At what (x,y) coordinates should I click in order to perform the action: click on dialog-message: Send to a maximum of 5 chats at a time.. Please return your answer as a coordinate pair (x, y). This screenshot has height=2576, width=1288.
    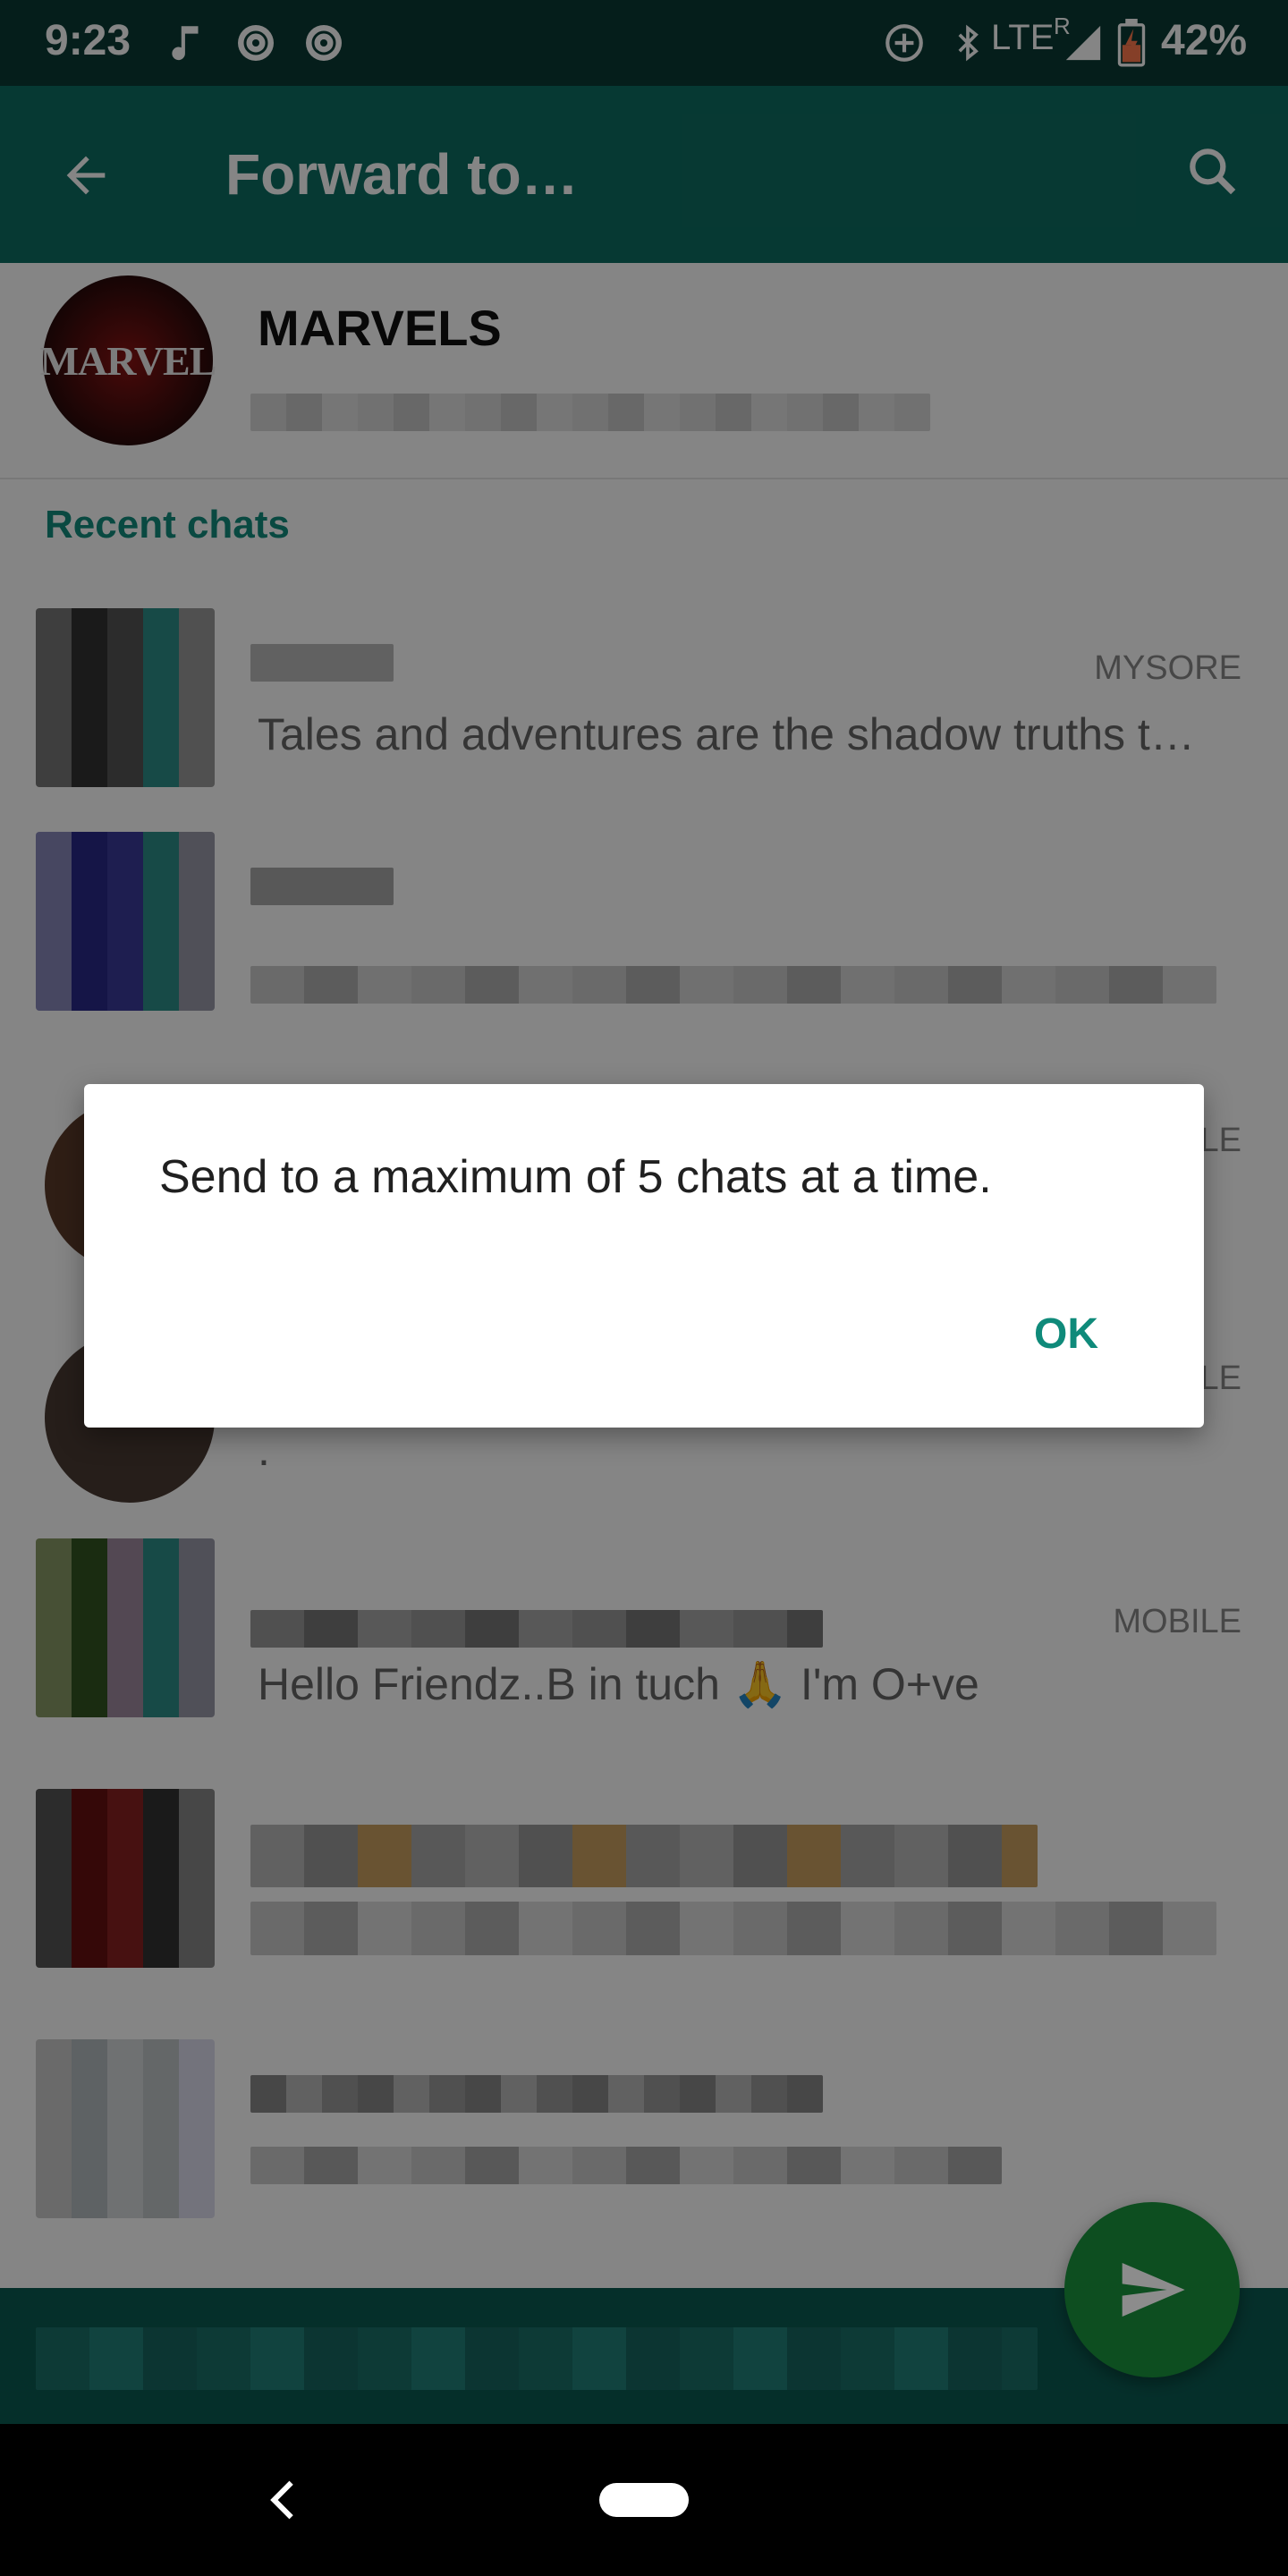
    Looking at the image, I should click on (575, 1177).